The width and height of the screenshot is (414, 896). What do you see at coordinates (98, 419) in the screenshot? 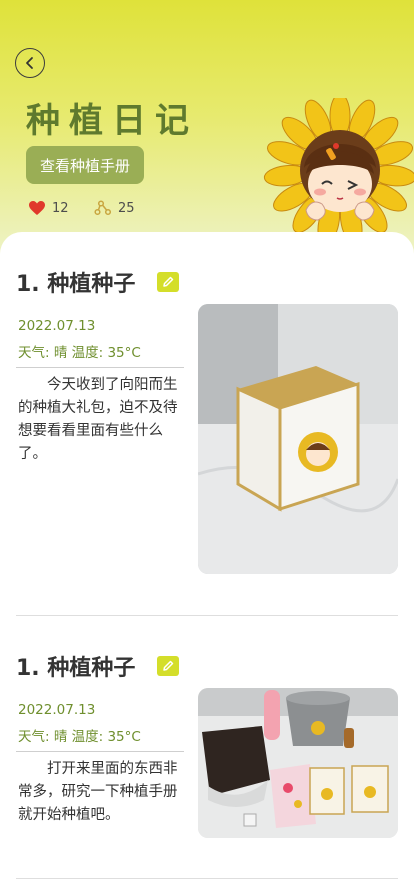
I see `entry-text: 今天收到了向阳而生的种植大礼包，迫不及待想要看看里面有些什么了。` at bounding box center [98, 419].